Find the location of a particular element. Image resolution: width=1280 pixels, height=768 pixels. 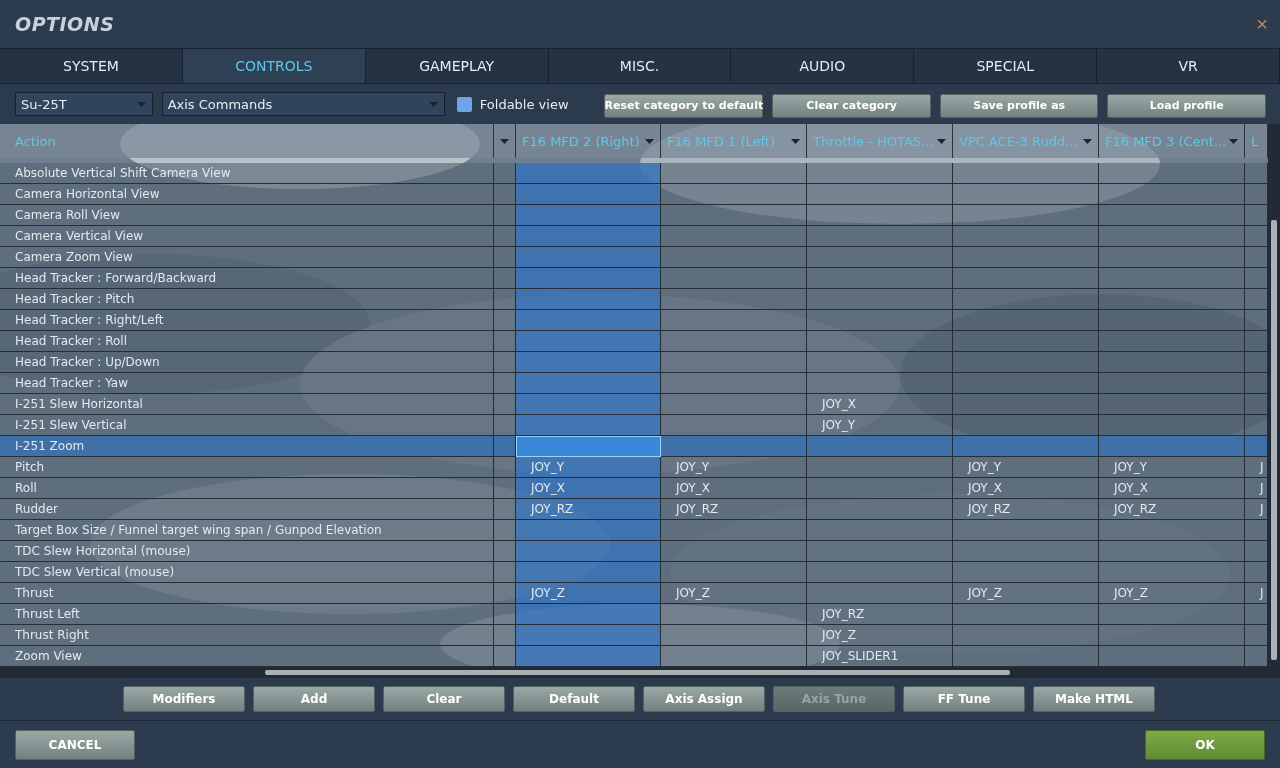

action-cell: Camera Zoom View is located at coordinates (247, 257).